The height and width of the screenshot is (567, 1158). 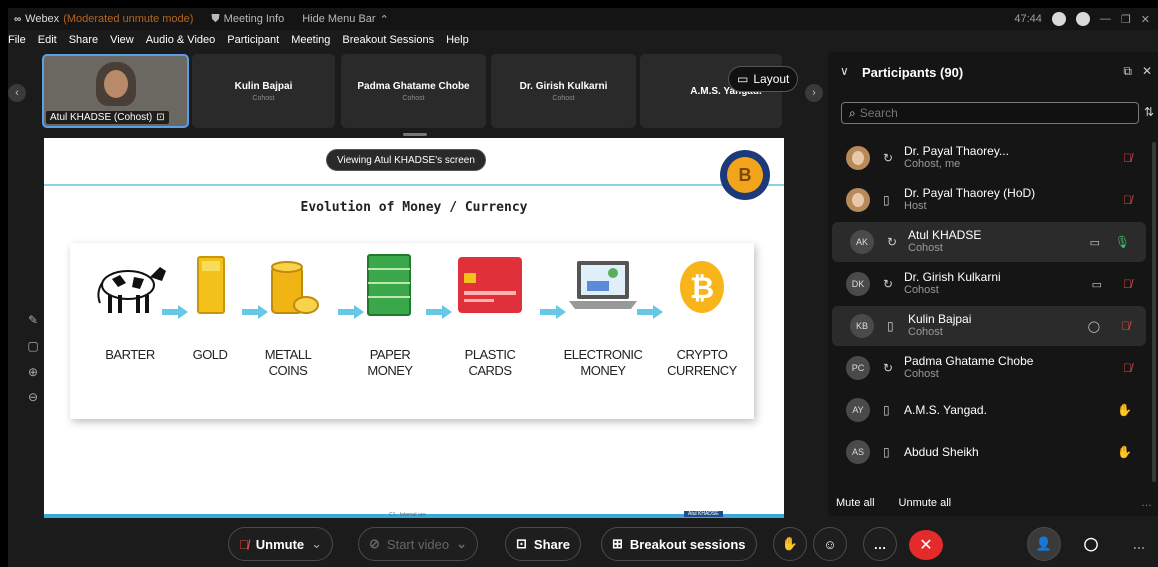 I want to click on chat-bubble-icon: ▢, so click(x=33, y=346).